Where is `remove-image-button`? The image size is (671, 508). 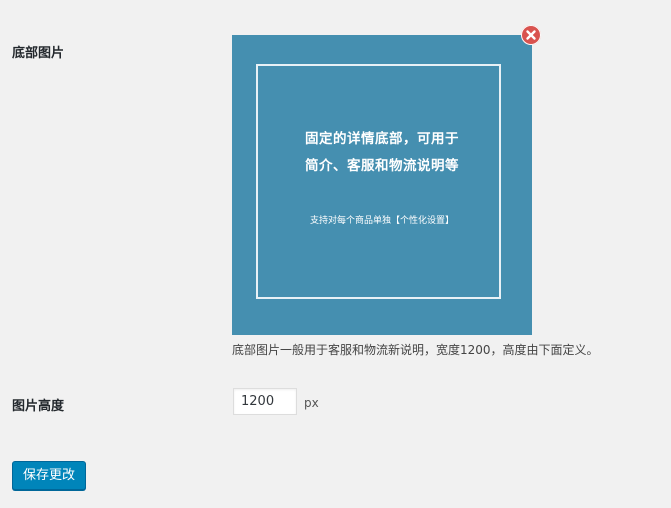
remove-image-button is located at coordinates (531, 35).